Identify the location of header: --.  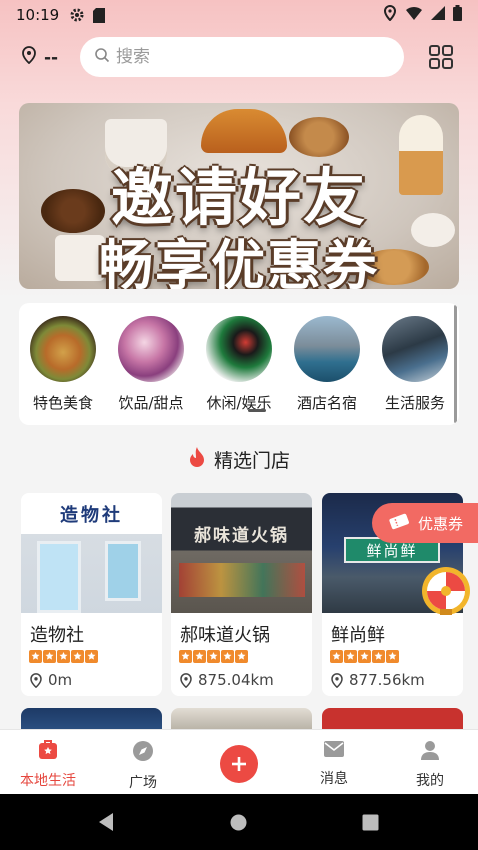
(239, 58).